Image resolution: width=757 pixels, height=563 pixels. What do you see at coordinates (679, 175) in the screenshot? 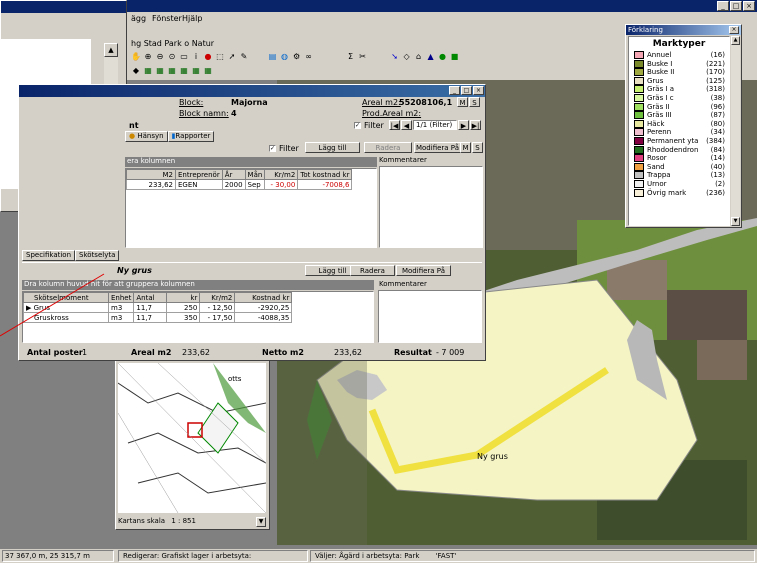
I see `legend-item: Trappa (13)` at bounding box center [679, 175].